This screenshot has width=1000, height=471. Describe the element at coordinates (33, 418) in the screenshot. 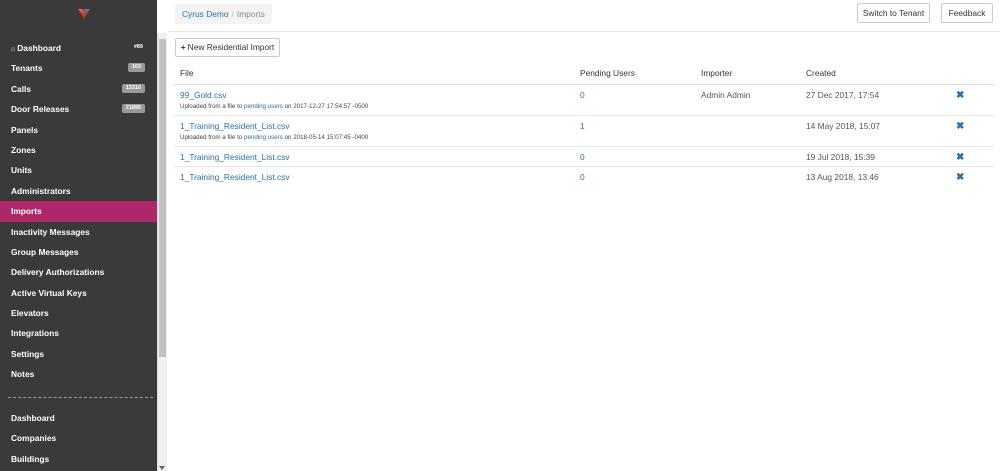

I see `sidebar-item-label: Dashboard` at that location.